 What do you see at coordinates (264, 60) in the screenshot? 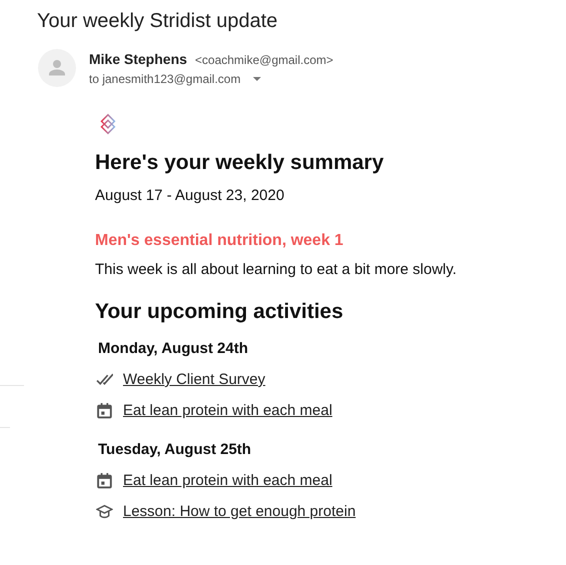
I see `sender-email: <coachmike@gmail.com>` at bounding box center [264, 60].